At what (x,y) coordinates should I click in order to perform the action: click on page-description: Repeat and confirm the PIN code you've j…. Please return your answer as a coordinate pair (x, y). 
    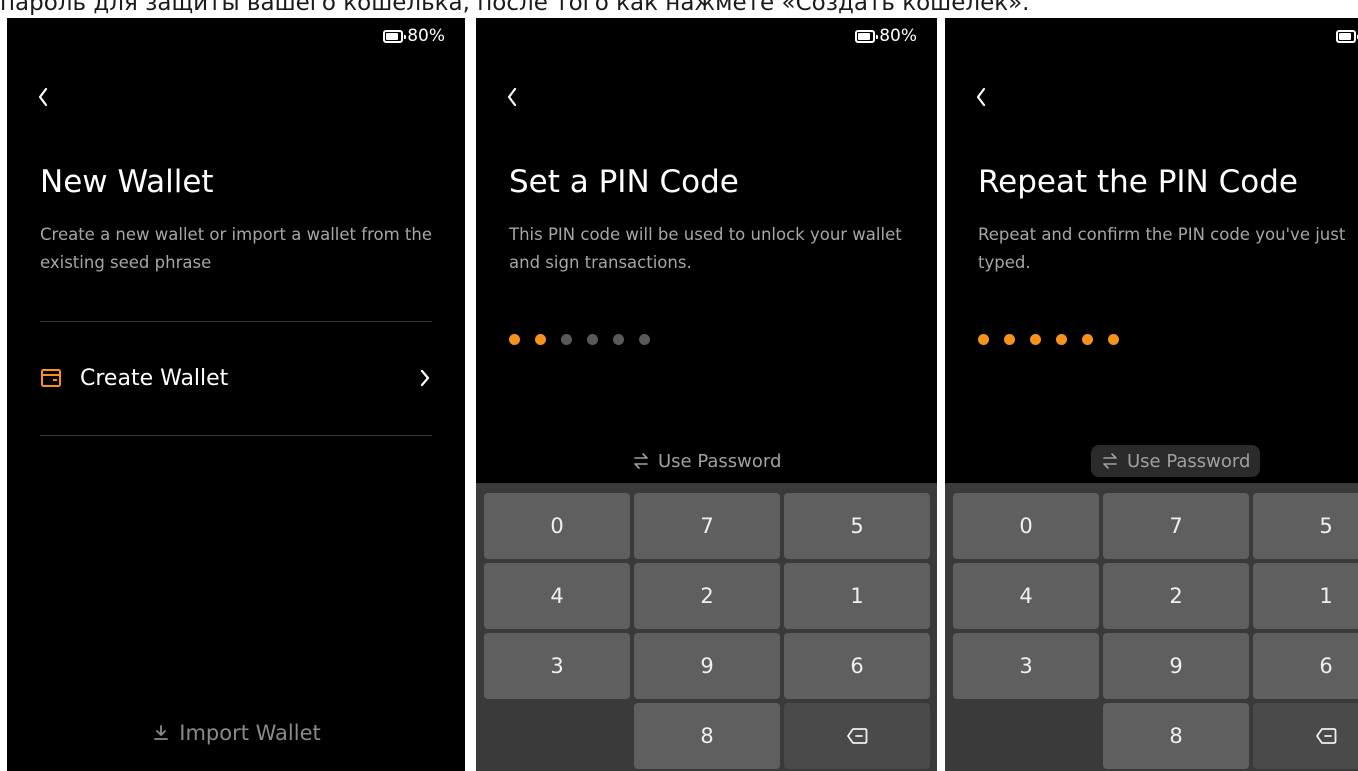
    Looking at the image, I should click on (1162, 248).